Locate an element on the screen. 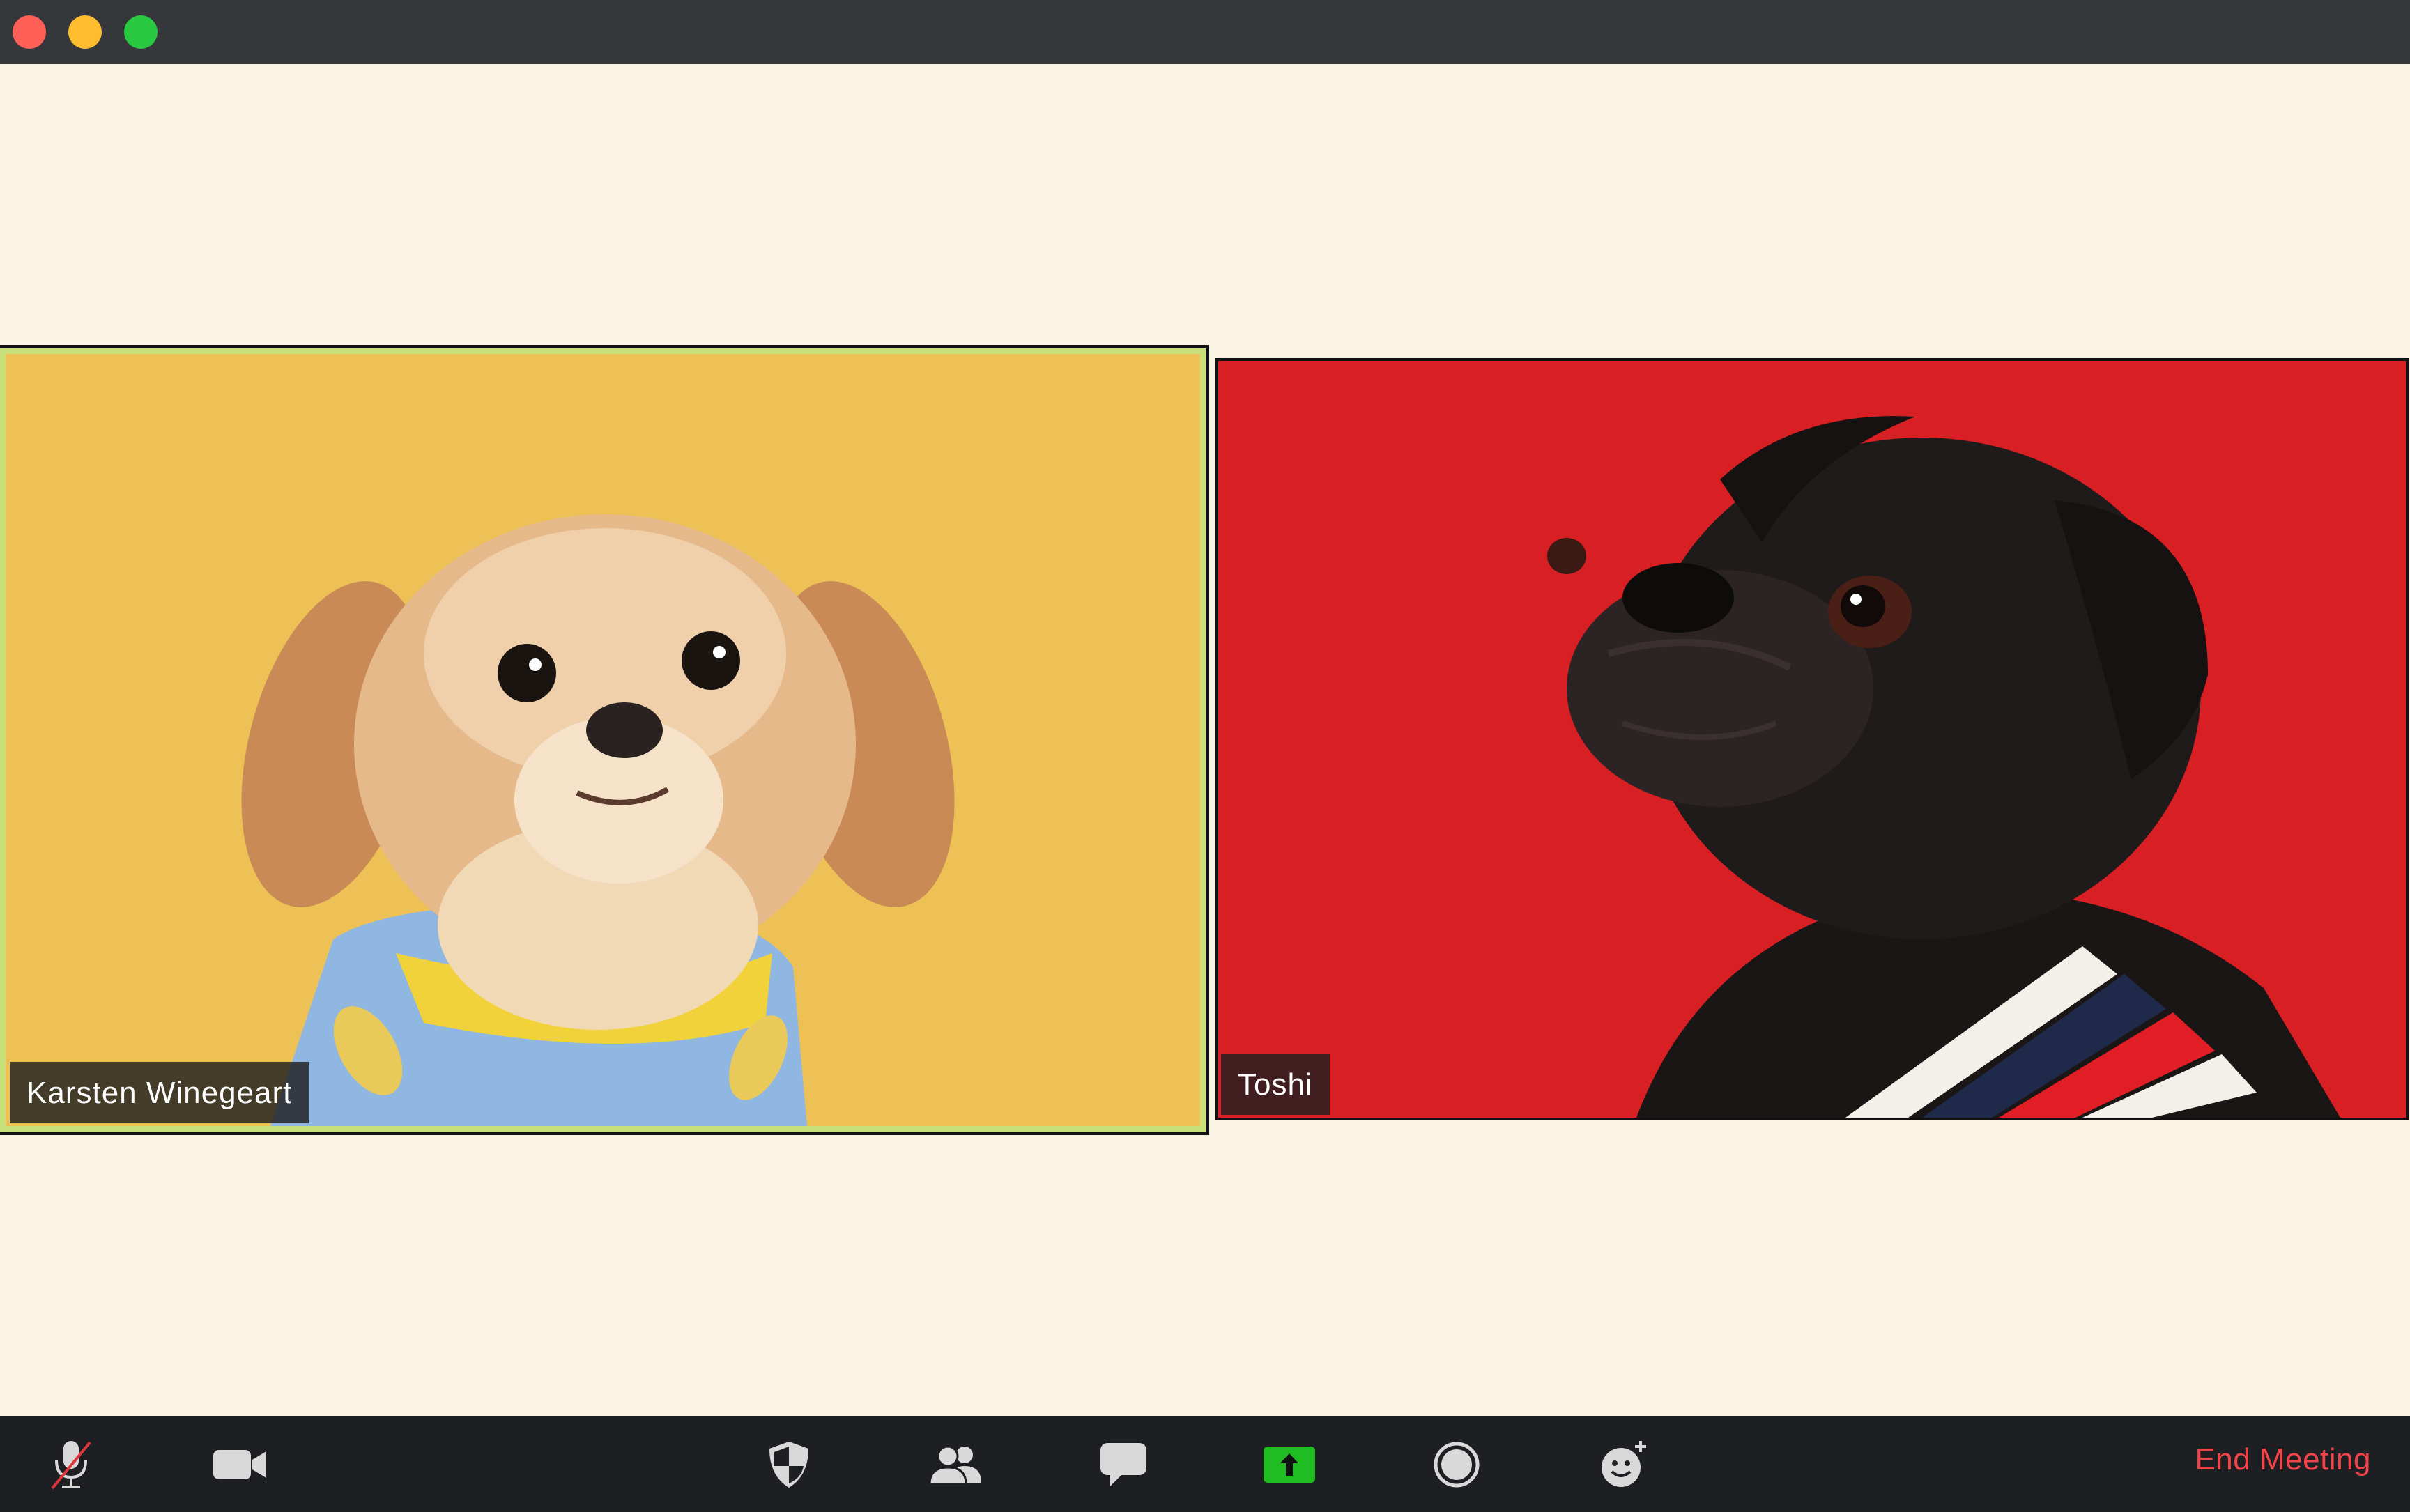 This screenshot has width=2410, height=1512. record-button is located at coordinates (1456, 1464).